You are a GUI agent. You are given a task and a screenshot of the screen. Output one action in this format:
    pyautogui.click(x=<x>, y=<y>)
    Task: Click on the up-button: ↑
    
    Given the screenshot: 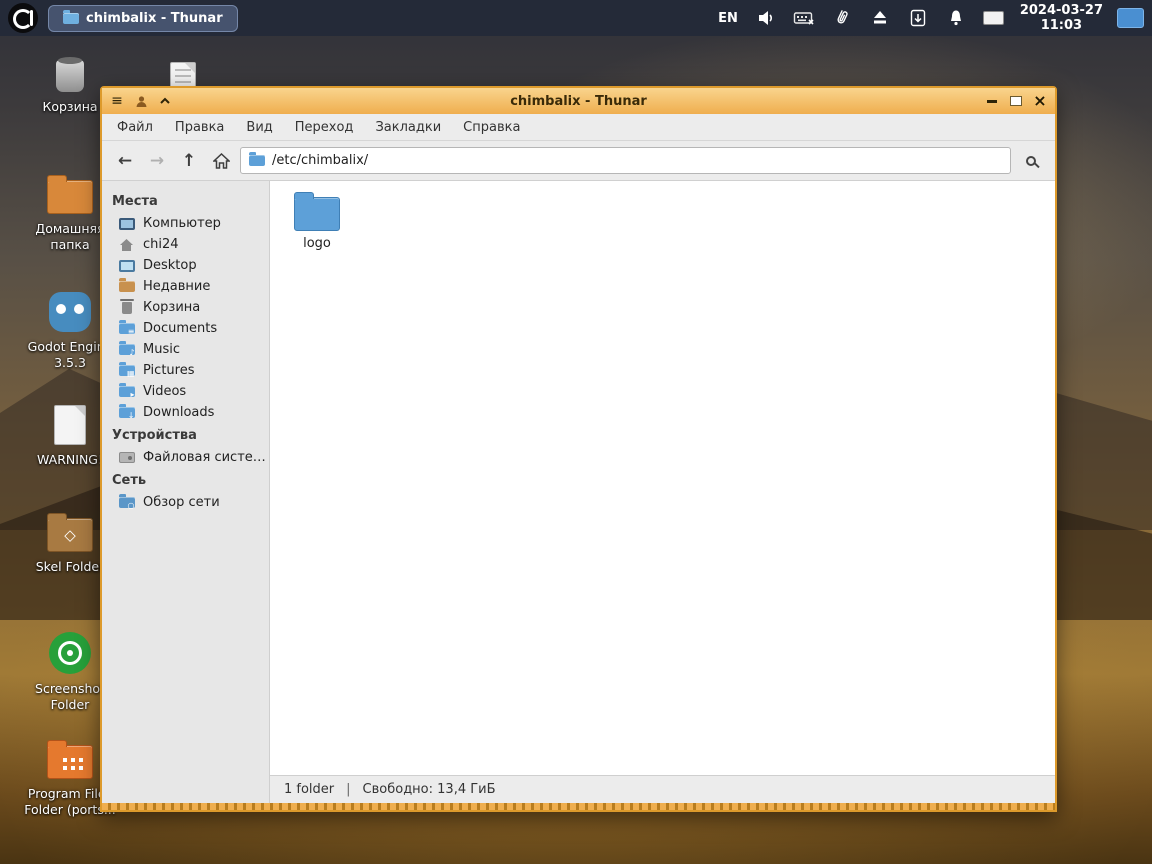 What is the action you would take?
    pyautogui.click(x=189, y=161)
    